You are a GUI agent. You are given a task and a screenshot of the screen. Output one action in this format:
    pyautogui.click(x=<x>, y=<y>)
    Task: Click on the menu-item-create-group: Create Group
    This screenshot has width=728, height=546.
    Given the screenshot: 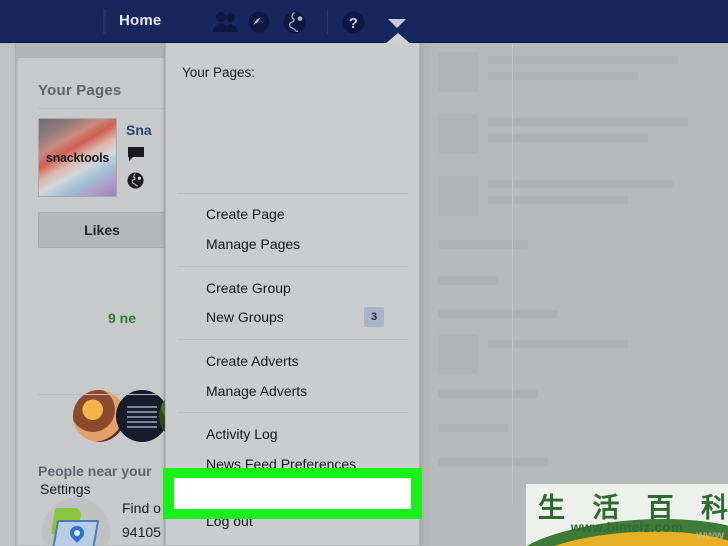 What is the action you would take?
    pyautogui.click(x=248, y=288)
    